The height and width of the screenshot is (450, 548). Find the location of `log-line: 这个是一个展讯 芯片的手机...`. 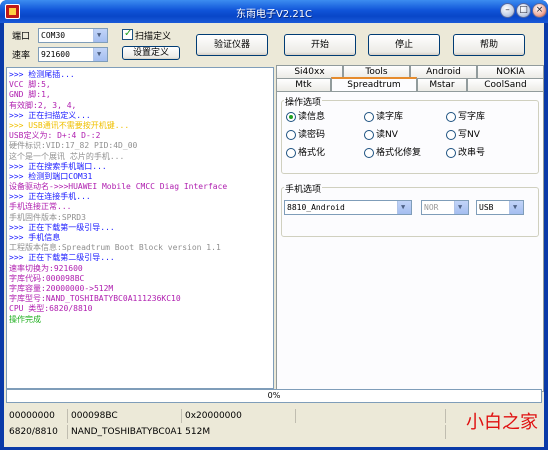

log-line: 这个是一个展讯 芯片的手机... is located at coordinates (67, 156).